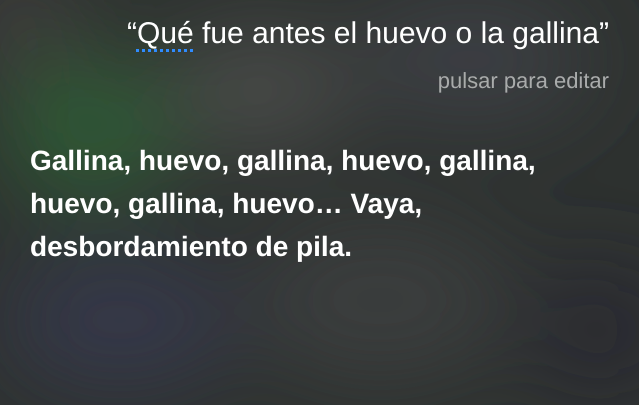  Describe the element at coordinates (359, 34) in the screenshot. I see `query-text: “Qué fue antes el huevo o la gallina”` at that location.